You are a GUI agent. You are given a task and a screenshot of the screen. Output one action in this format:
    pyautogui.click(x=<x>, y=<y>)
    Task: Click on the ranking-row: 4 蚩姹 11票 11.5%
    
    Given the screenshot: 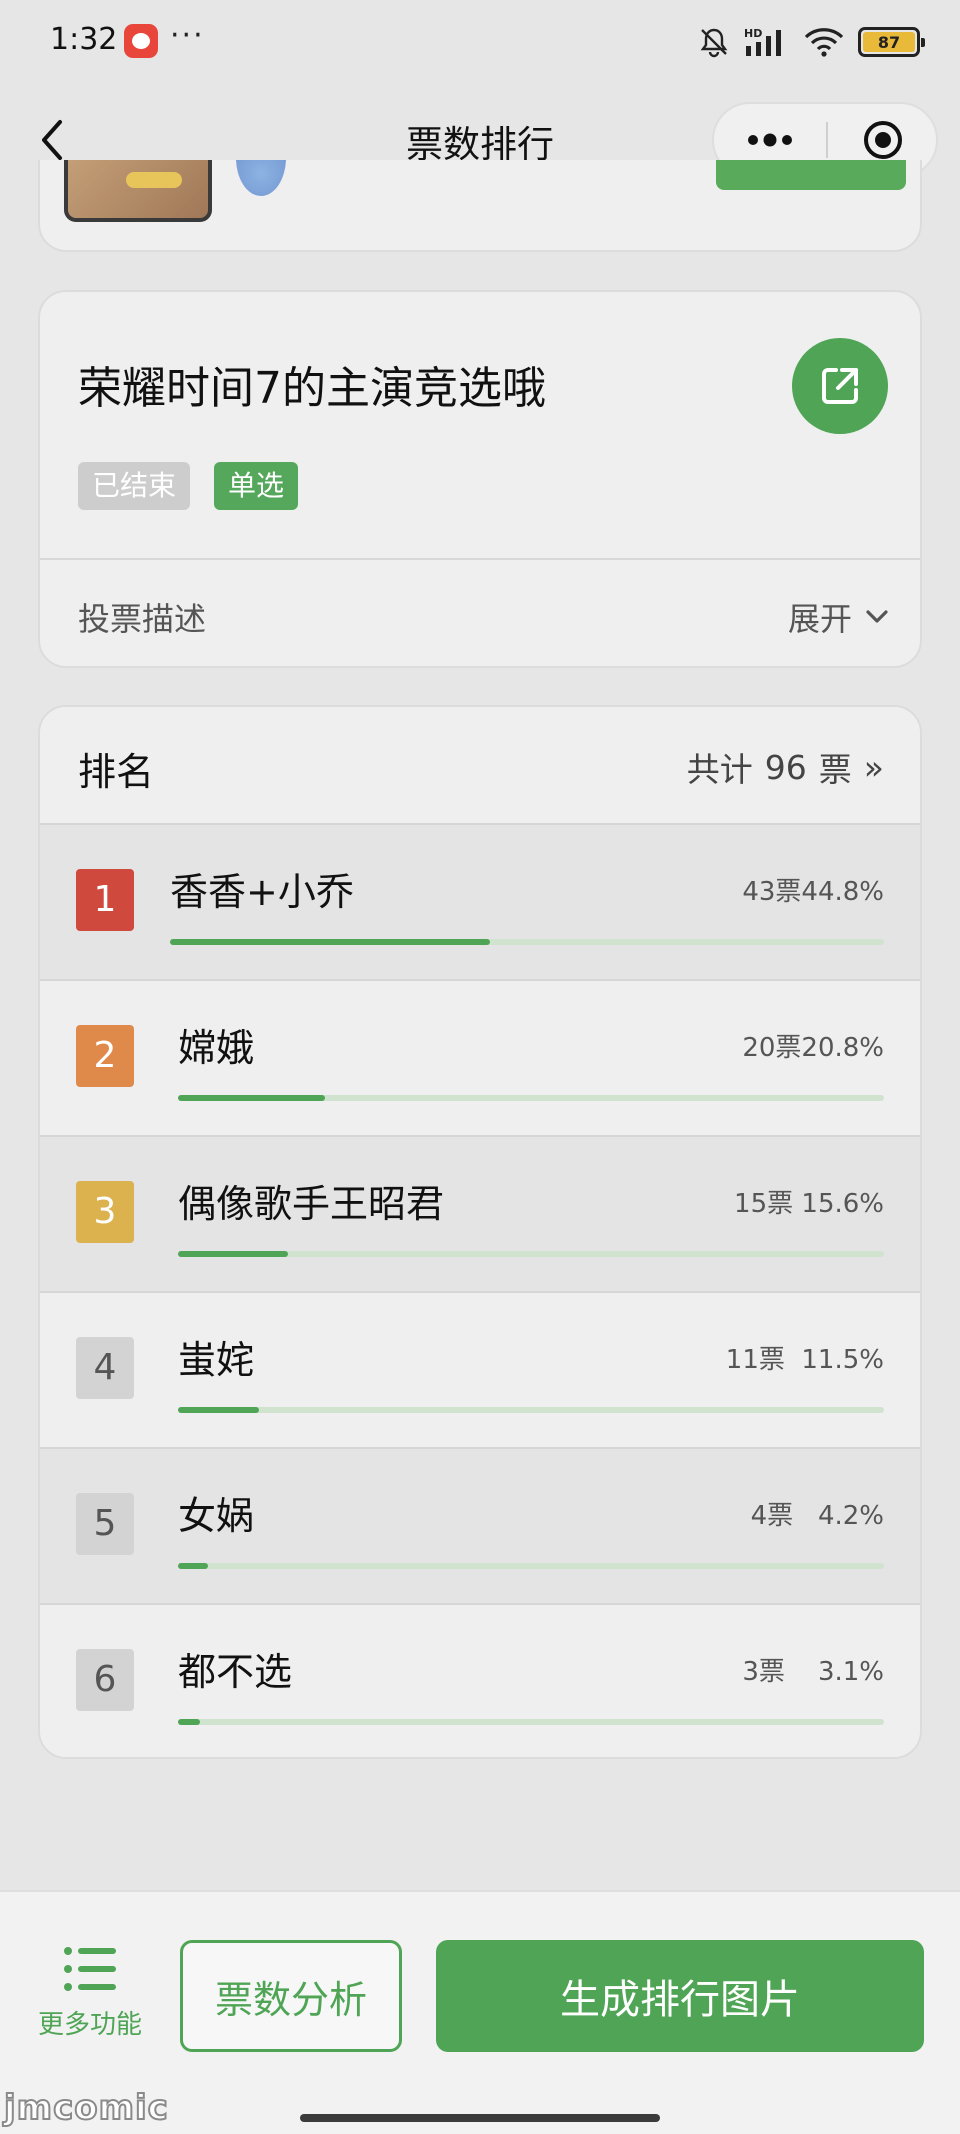 What is the action you would take?
    pyautogui.click(x=480, y=1371)
    